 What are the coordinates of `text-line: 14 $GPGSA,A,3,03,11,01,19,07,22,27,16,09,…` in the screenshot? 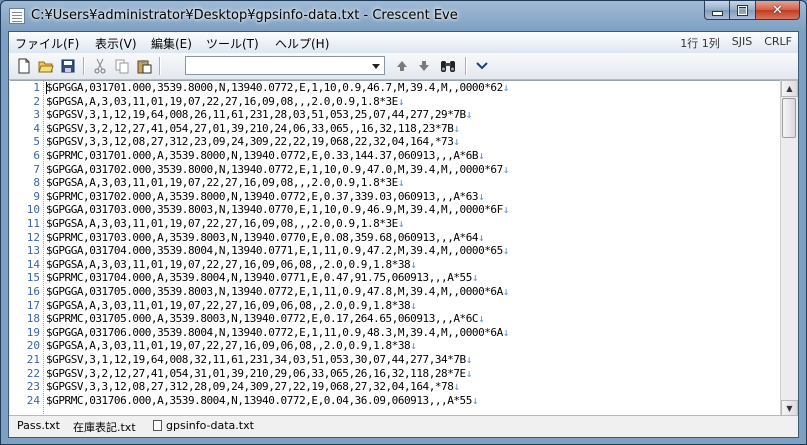 It's located at (396, 265).